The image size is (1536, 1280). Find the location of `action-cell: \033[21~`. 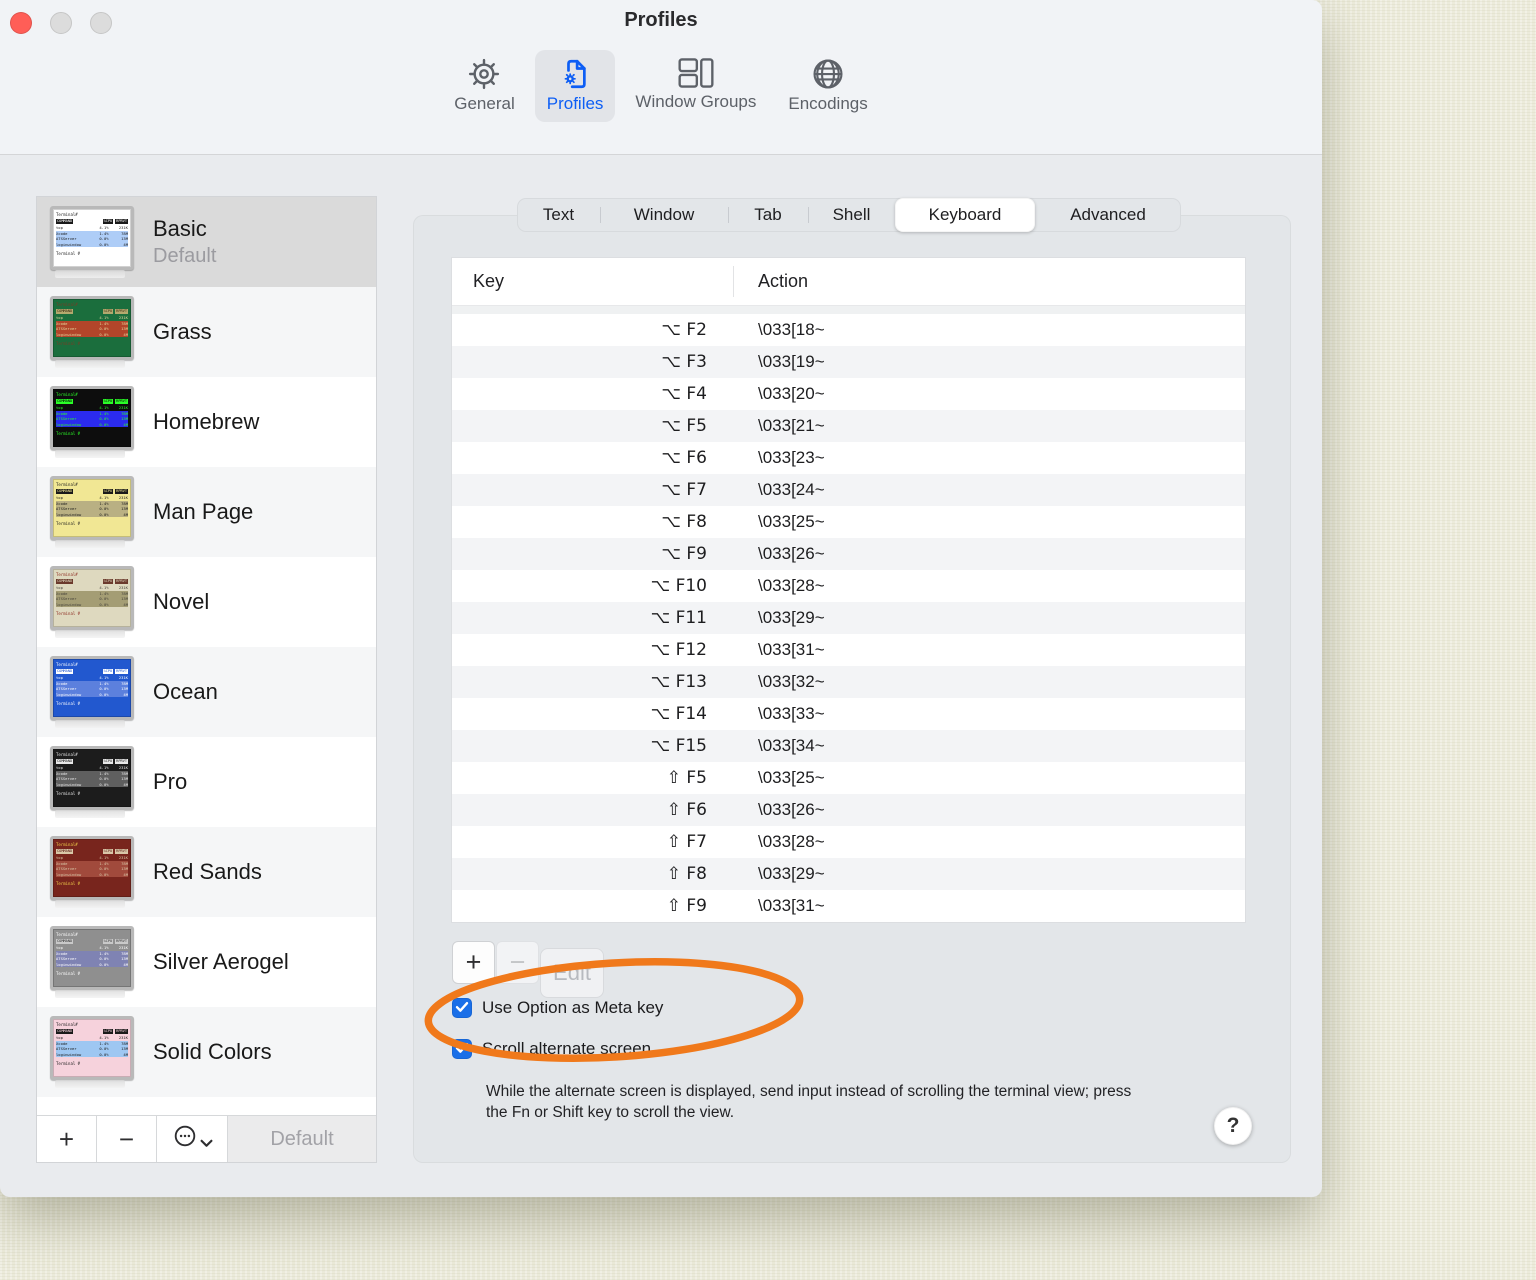

action-cell: \033[21~ is located at coordinates (791, 425).